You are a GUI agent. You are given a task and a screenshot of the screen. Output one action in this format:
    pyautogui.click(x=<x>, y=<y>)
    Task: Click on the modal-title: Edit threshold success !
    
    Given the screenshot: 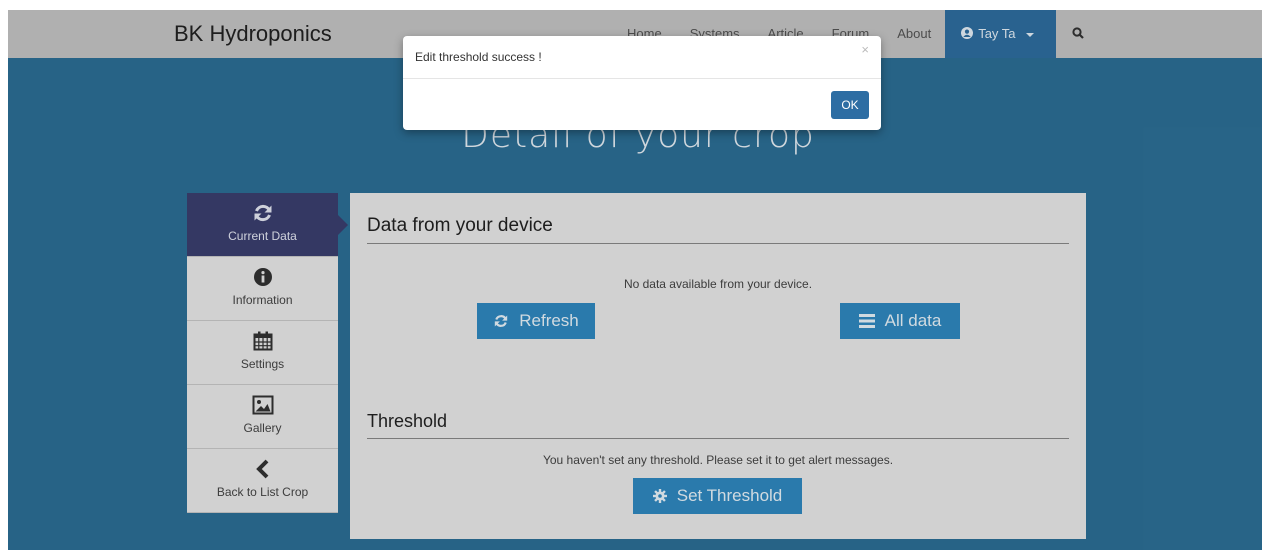 What is the action you would take?
    pyautogui.click(x=478, y=57)
    